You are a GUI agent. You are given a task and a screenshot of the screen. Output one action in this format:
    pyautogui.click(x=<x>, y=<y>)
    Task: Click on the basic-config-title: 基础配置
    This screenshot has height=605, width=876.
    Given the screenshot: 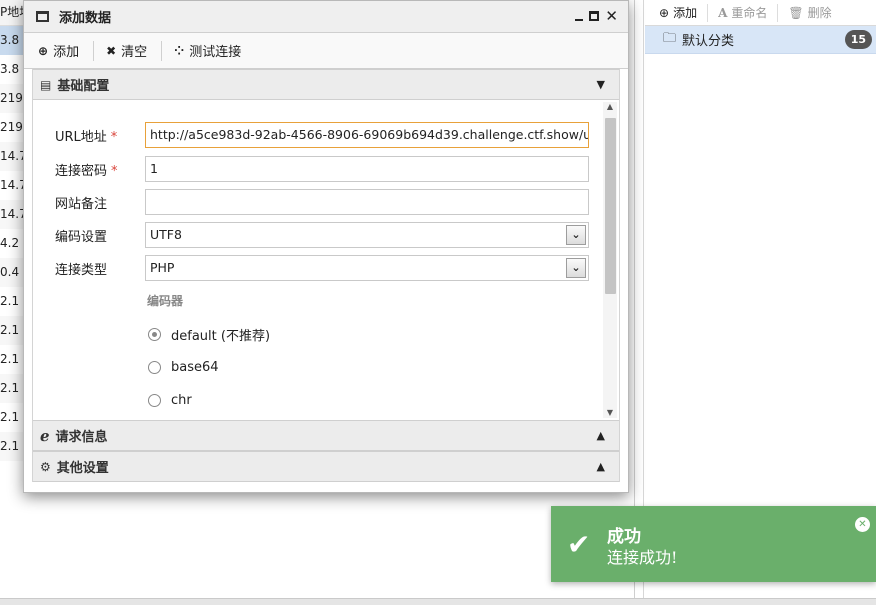 What is the action you would take?
    pyautogui.click(x=83, y=86)
    